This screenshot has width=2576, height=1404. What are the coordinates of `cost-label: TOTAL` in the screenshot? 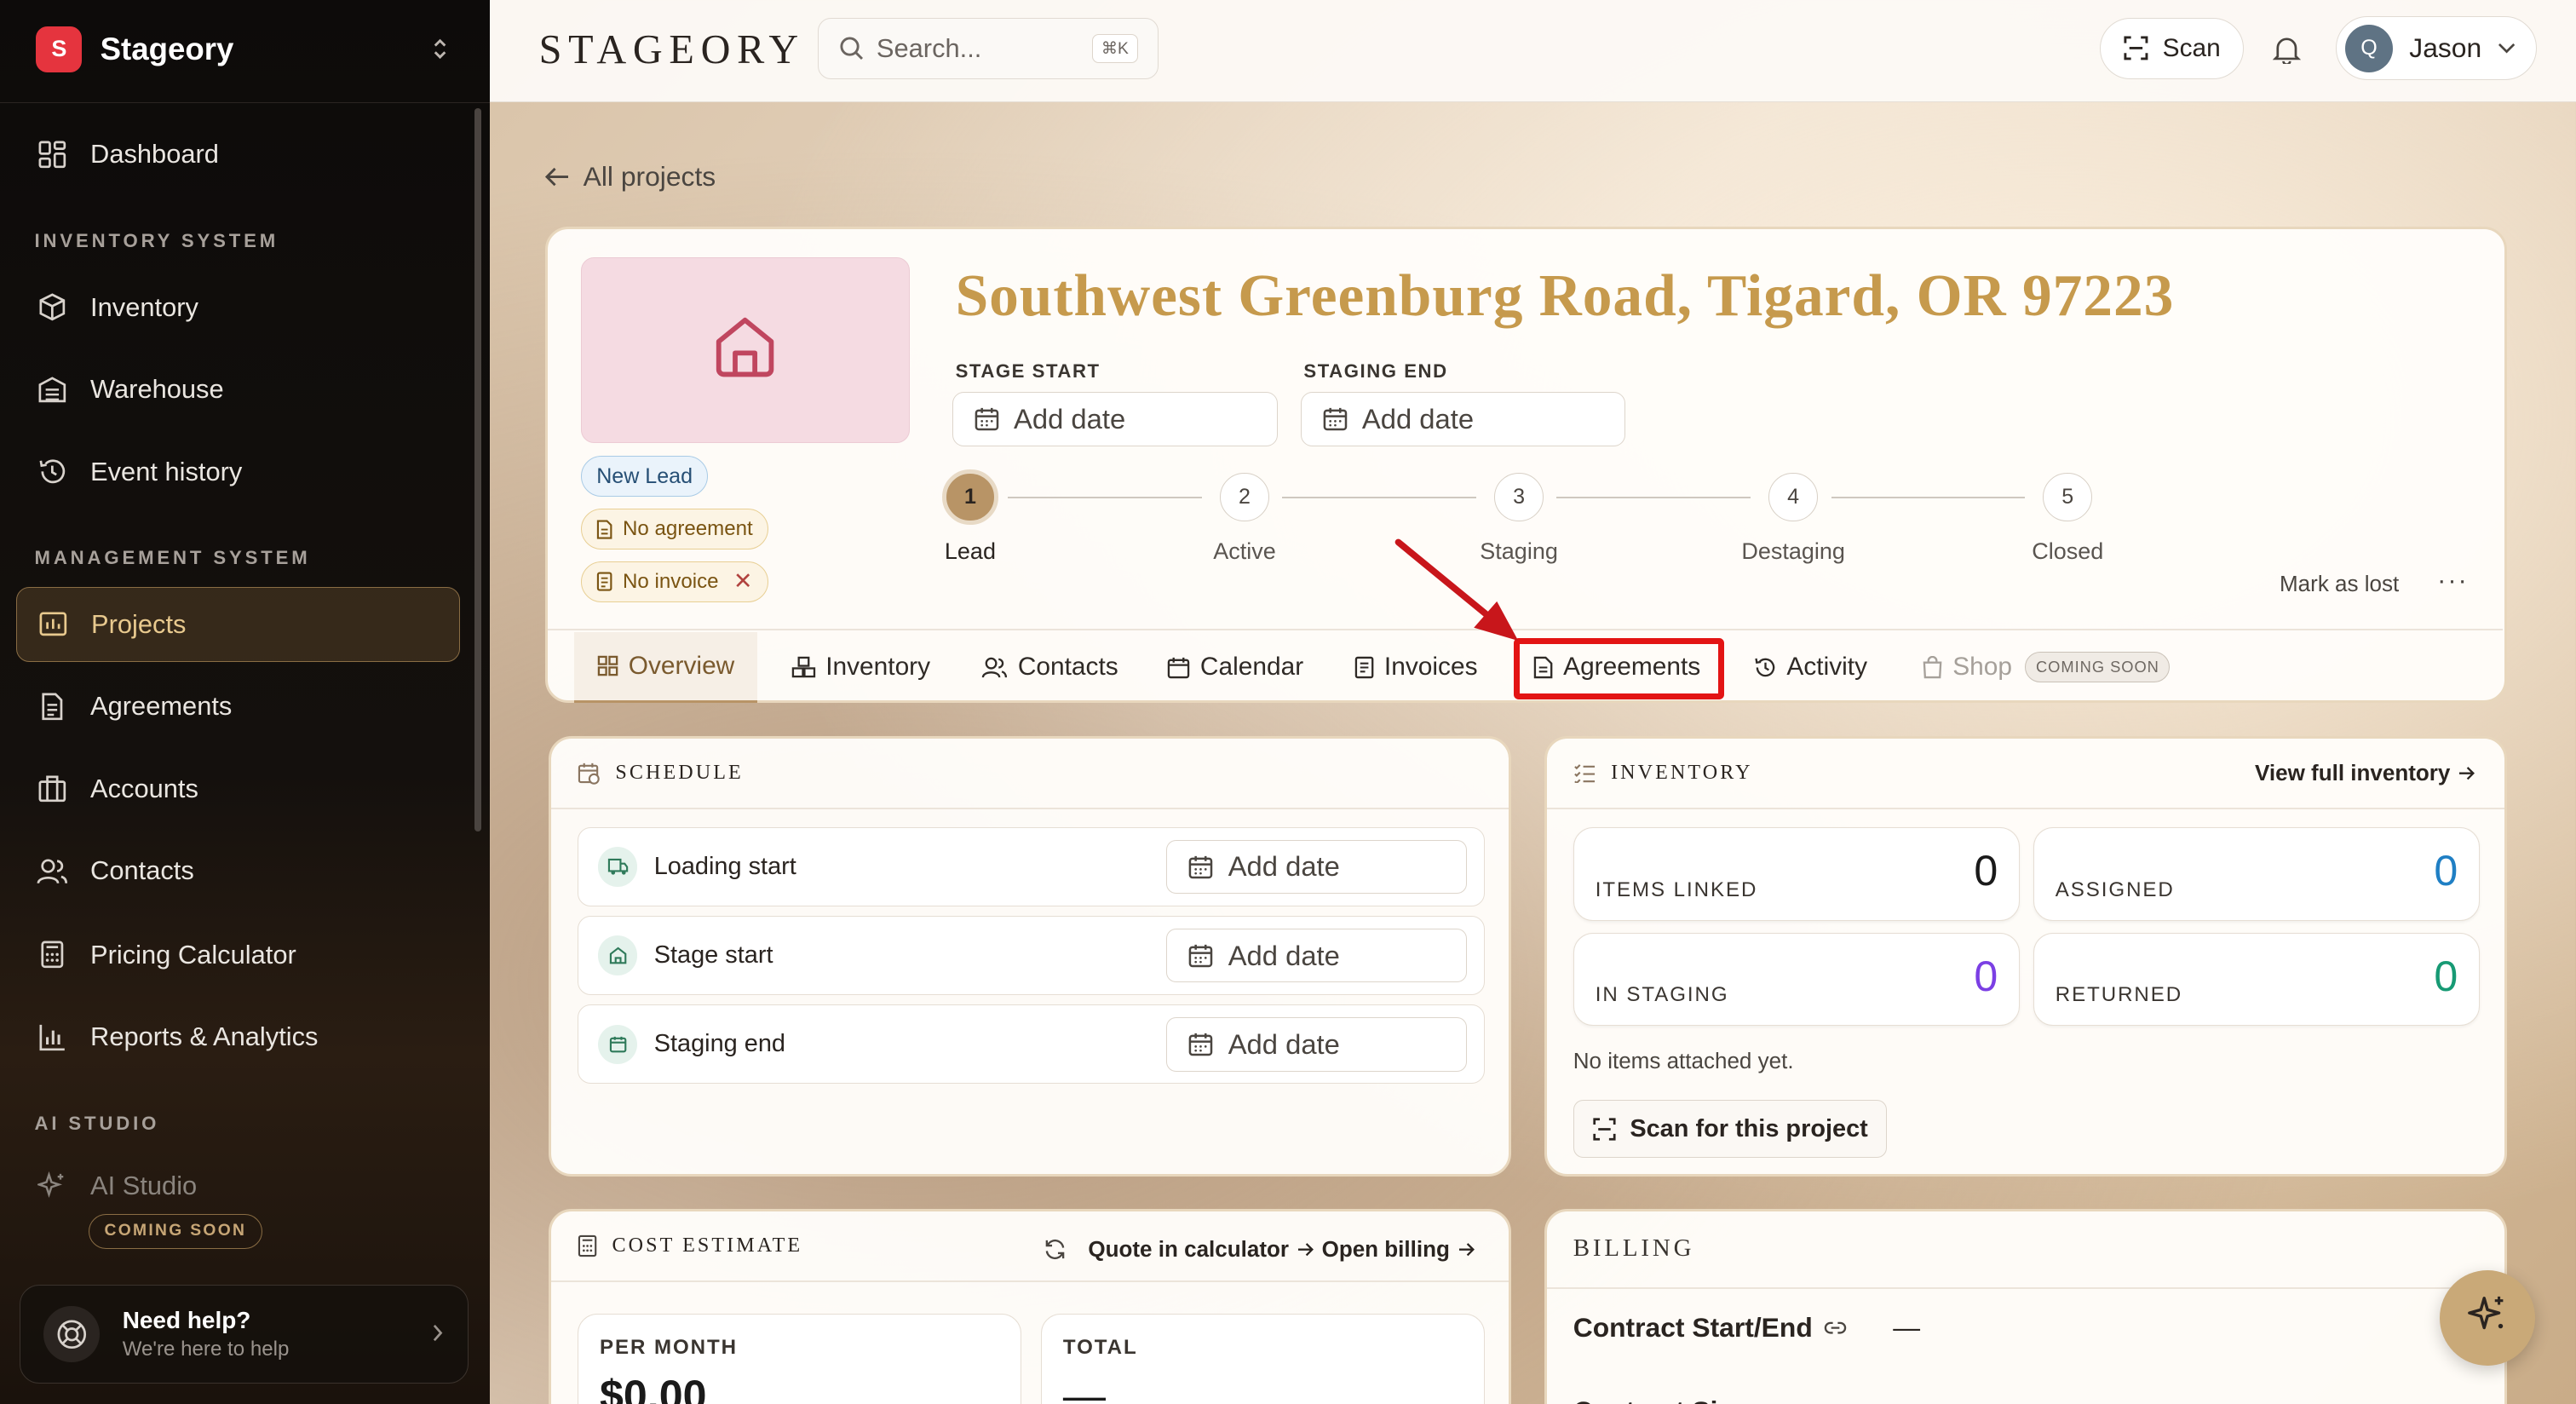 It's located at (1100, 1348).